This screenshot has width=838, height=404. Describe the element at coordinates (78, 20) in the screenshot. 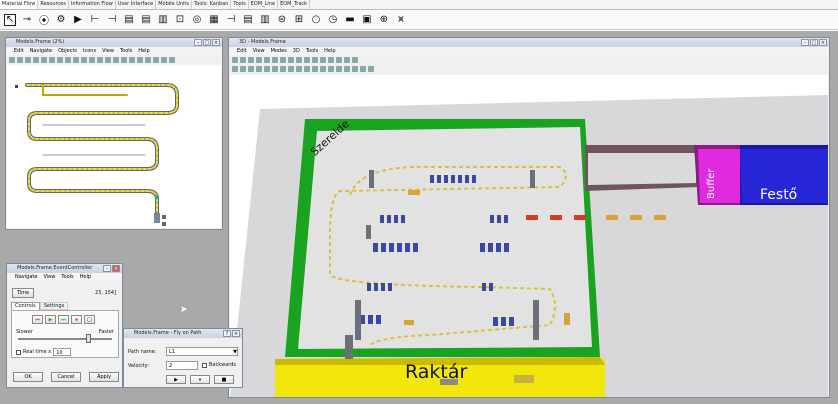

I see `play-icon: ▶` at that location.